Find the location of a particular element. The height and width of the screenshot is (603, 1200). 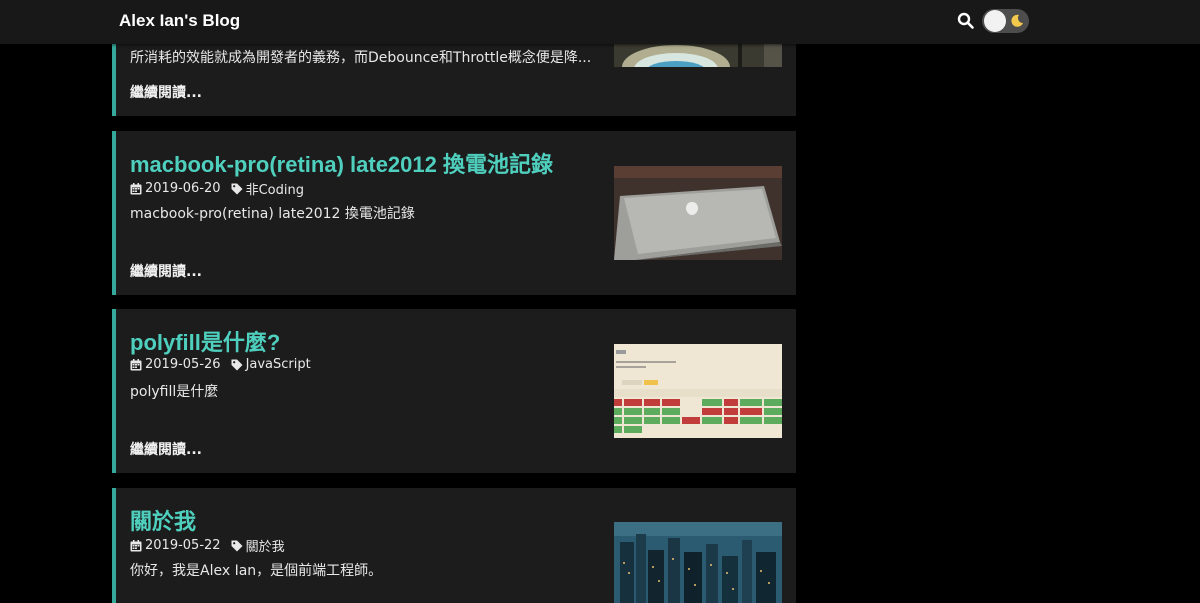

post-excerpt: 你好，我是Alex Ian，是個前端工程師。 is located at coordinates (256, 571).